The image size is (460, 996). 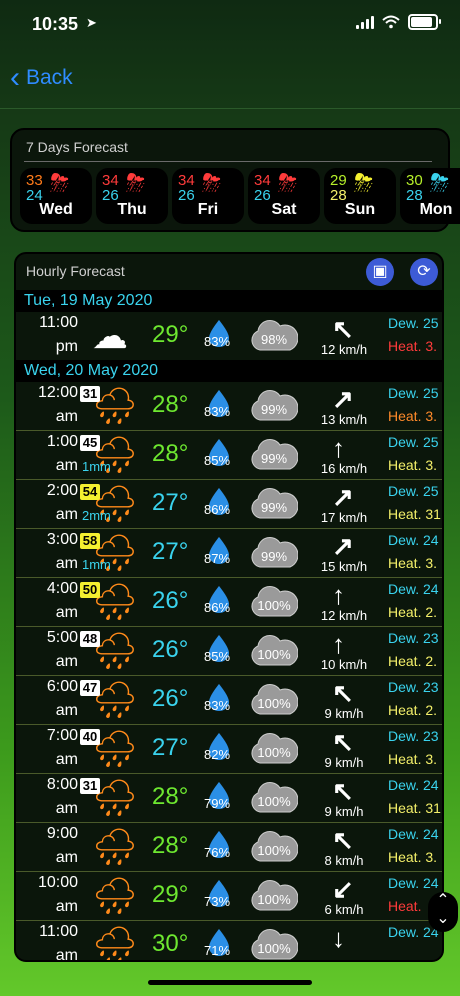 I want to click on hour-period: pm, so click(x=66, y=346).